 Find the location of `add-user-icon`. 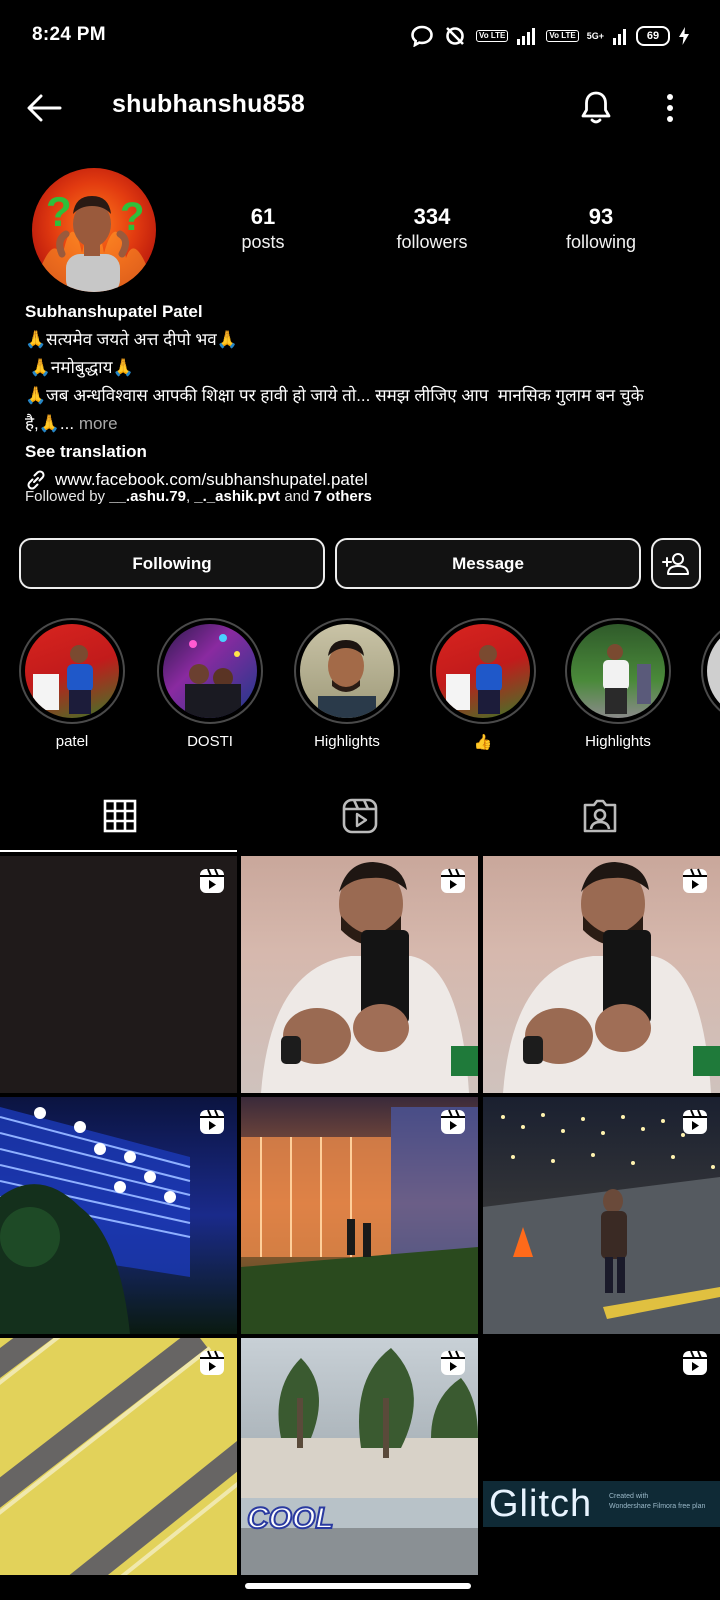

add-user-icon is located at coordinates (675, 563).